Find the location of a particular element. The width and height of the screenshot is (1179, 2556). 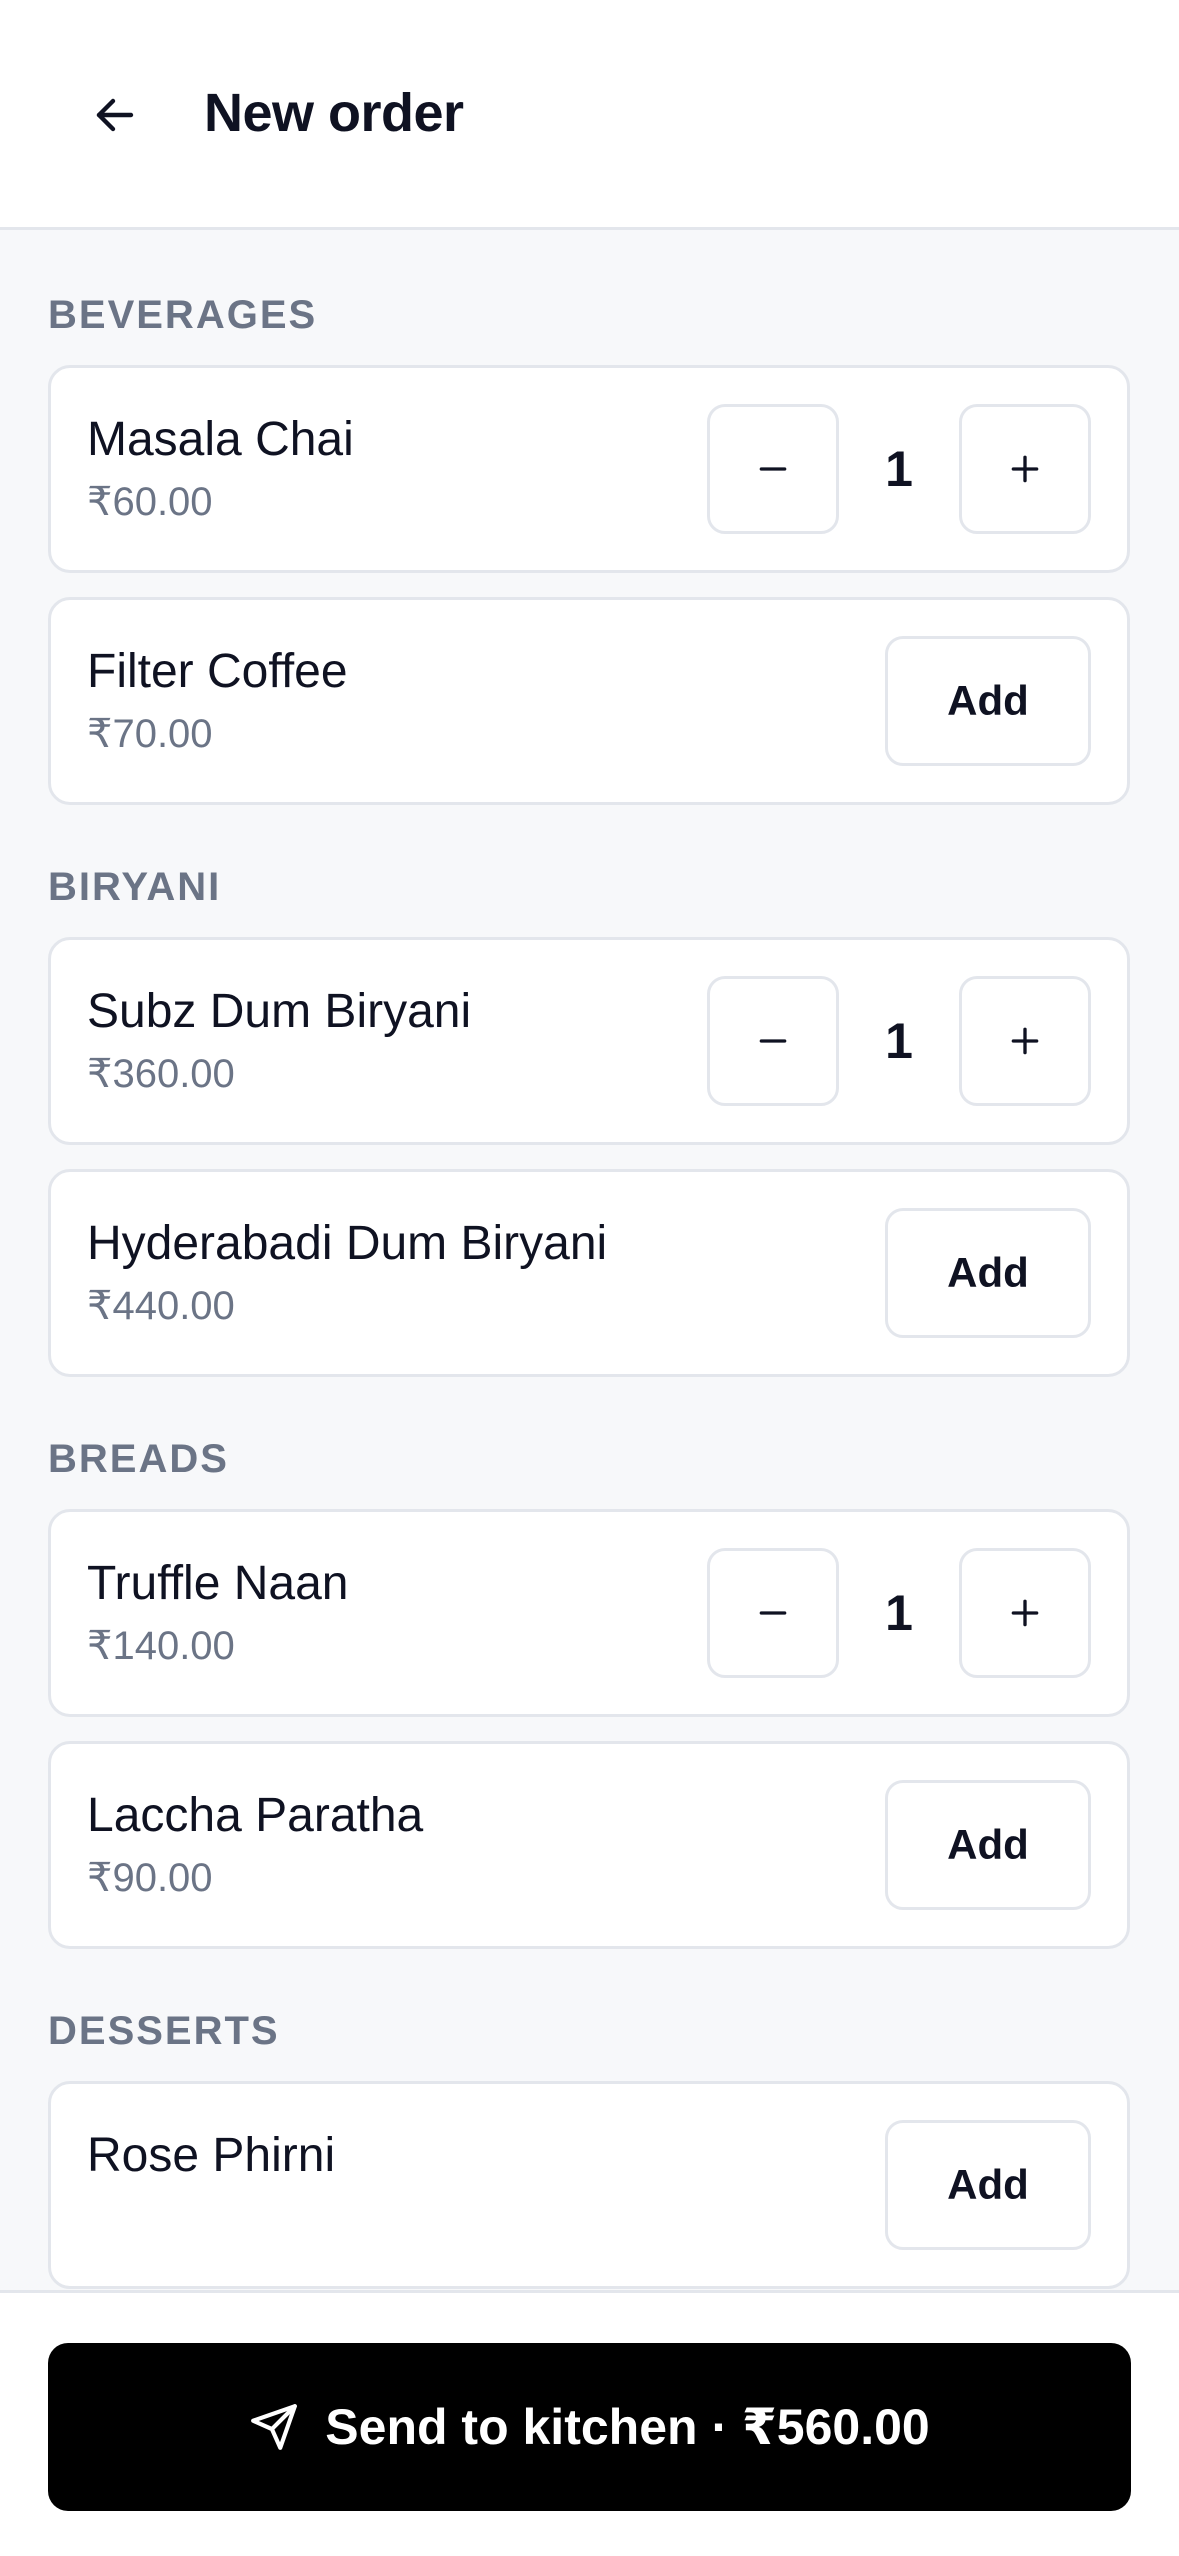

item-price: ₹140.00 is located at coordinates (161, 1646).